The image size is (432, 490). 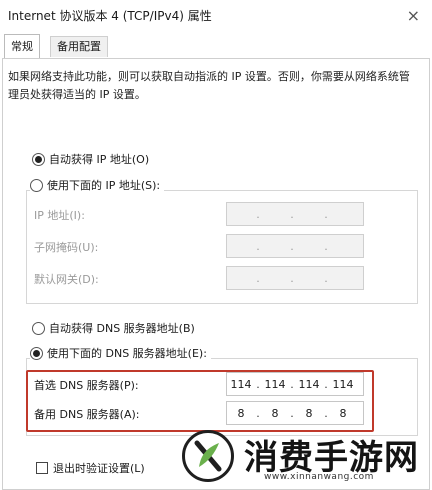 I want to click on manual-dns-label: 使用下面的 DNS 服务器地址(E):, so click(x=127, y=353).